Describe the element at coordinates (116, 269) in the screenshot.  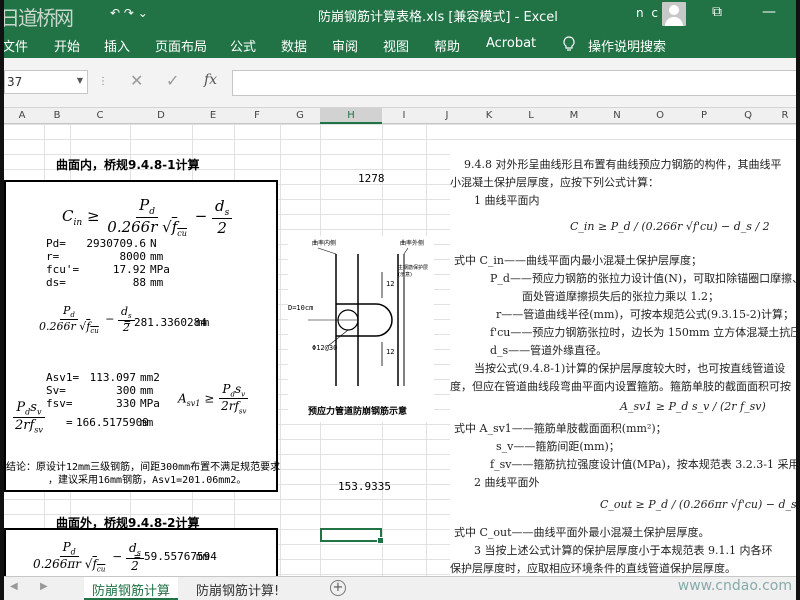
I see `param-value: 17.92` at that location.